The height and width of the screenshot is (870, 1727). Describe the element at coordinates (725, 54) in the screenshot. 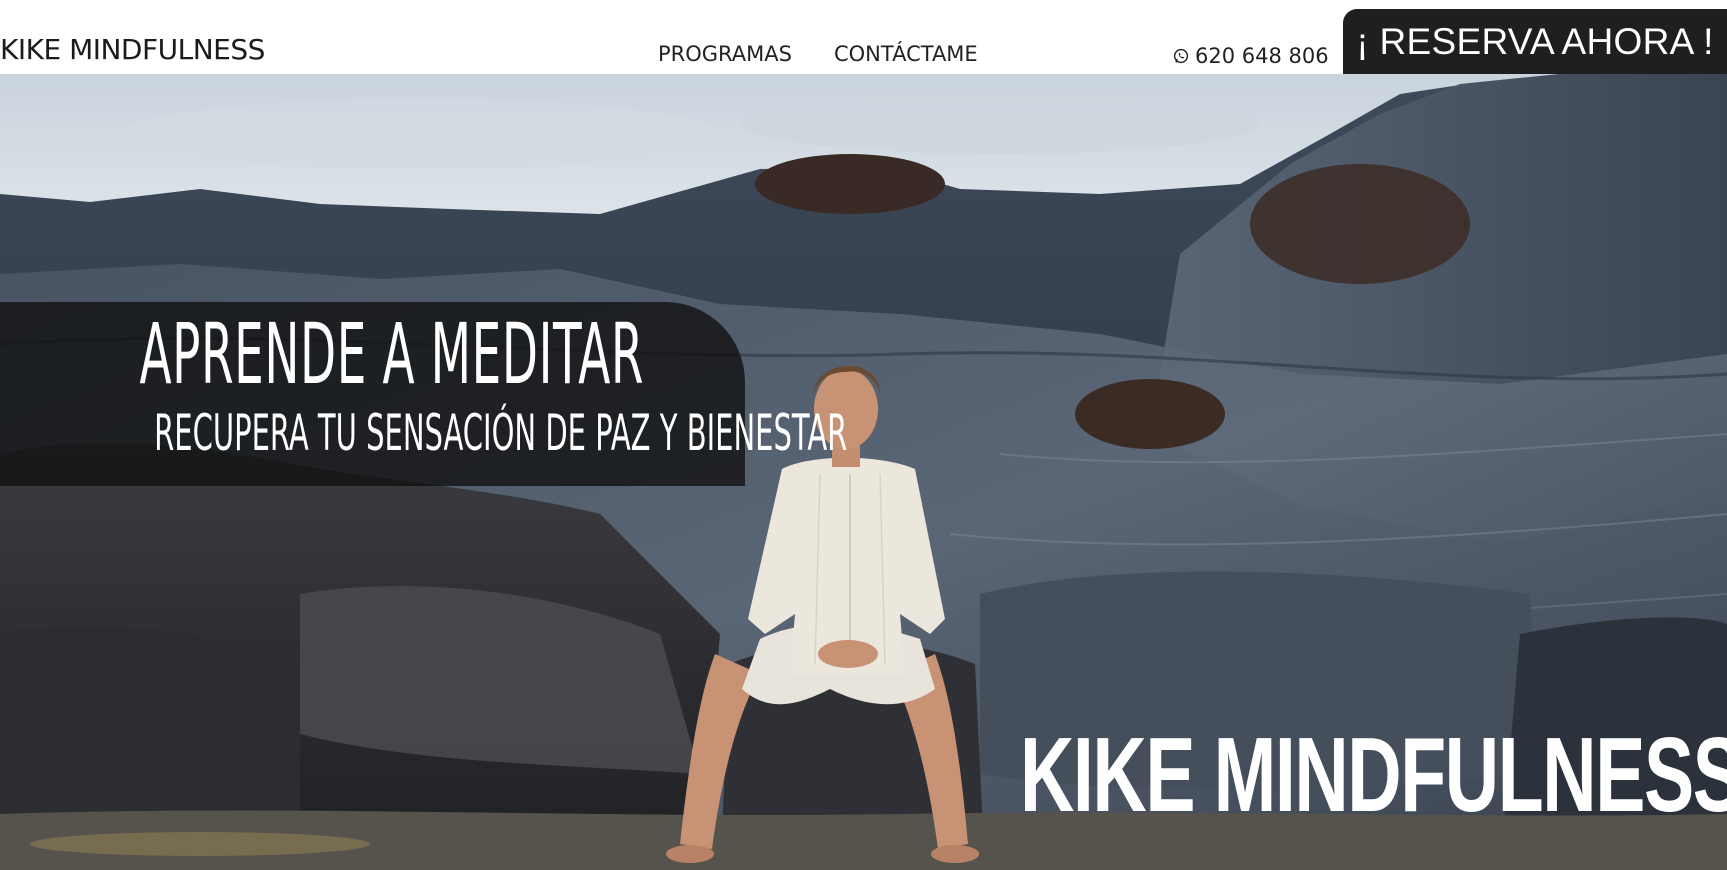

I see `nav-link-programas: PROGRAMAS` at that location.